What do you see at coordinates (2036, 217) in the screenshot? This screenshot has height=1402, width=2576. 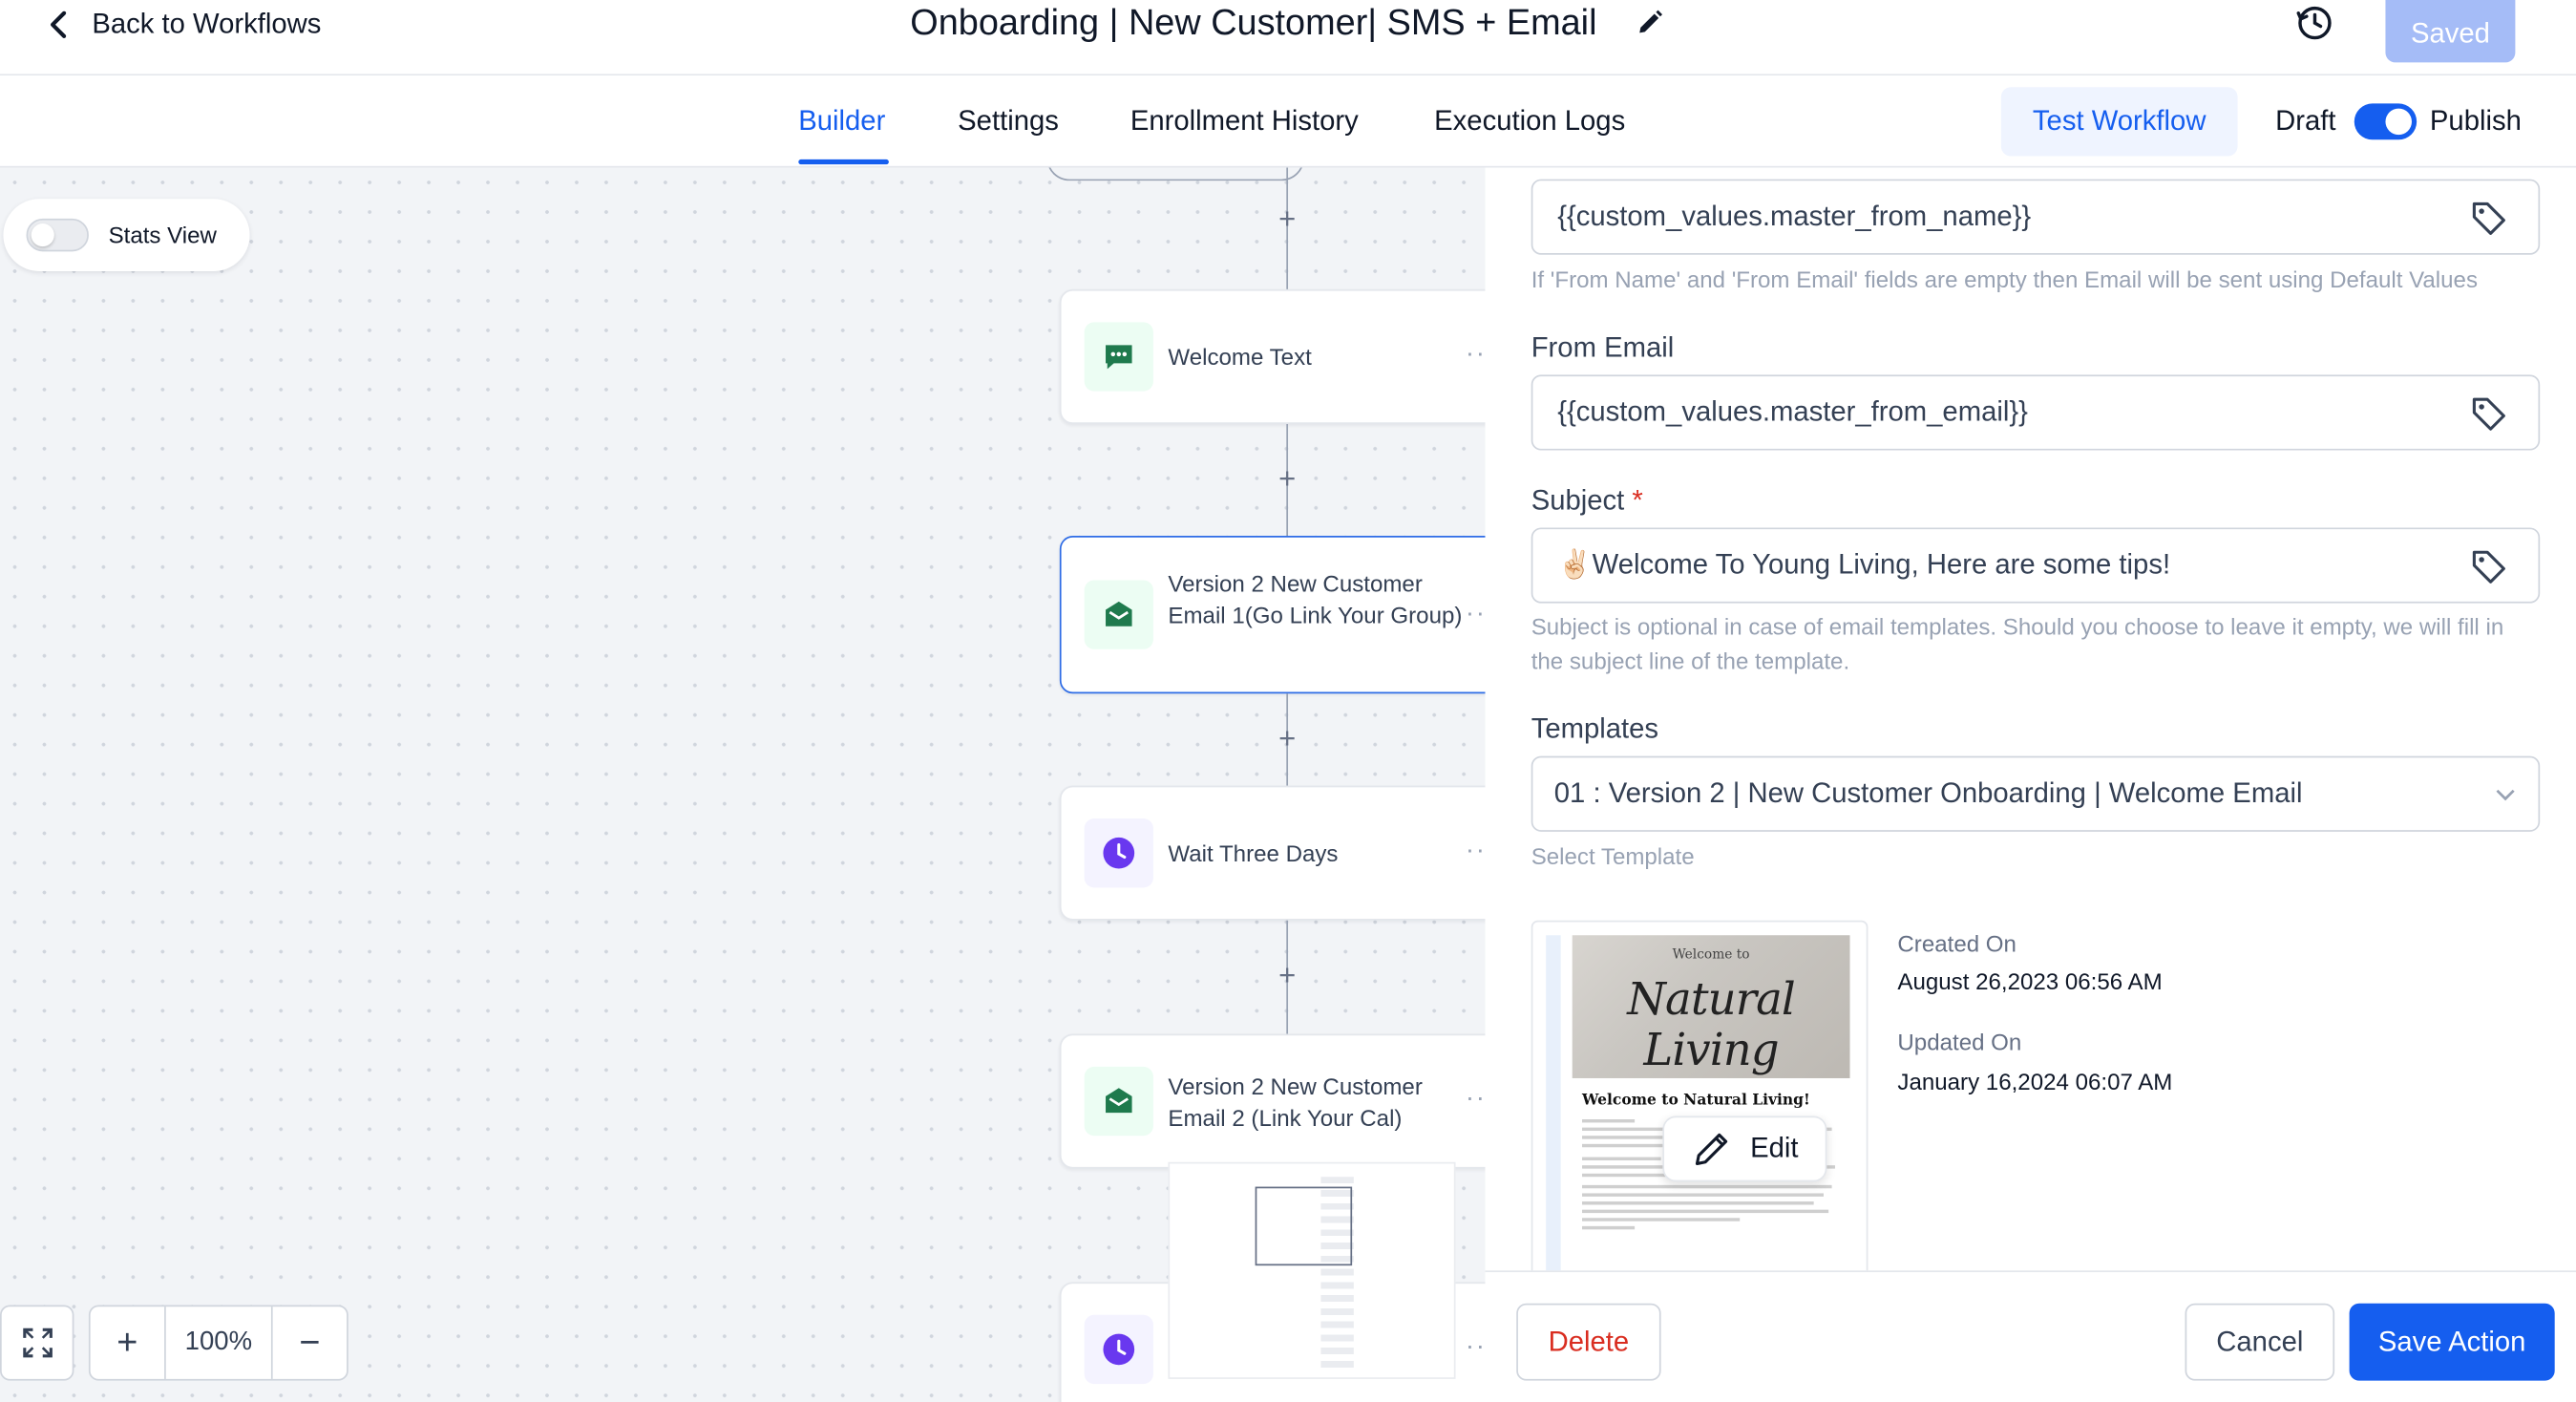 I see `from-name-field: {{custom_values.master_from_name}}` at bounding box center [2036, 217].